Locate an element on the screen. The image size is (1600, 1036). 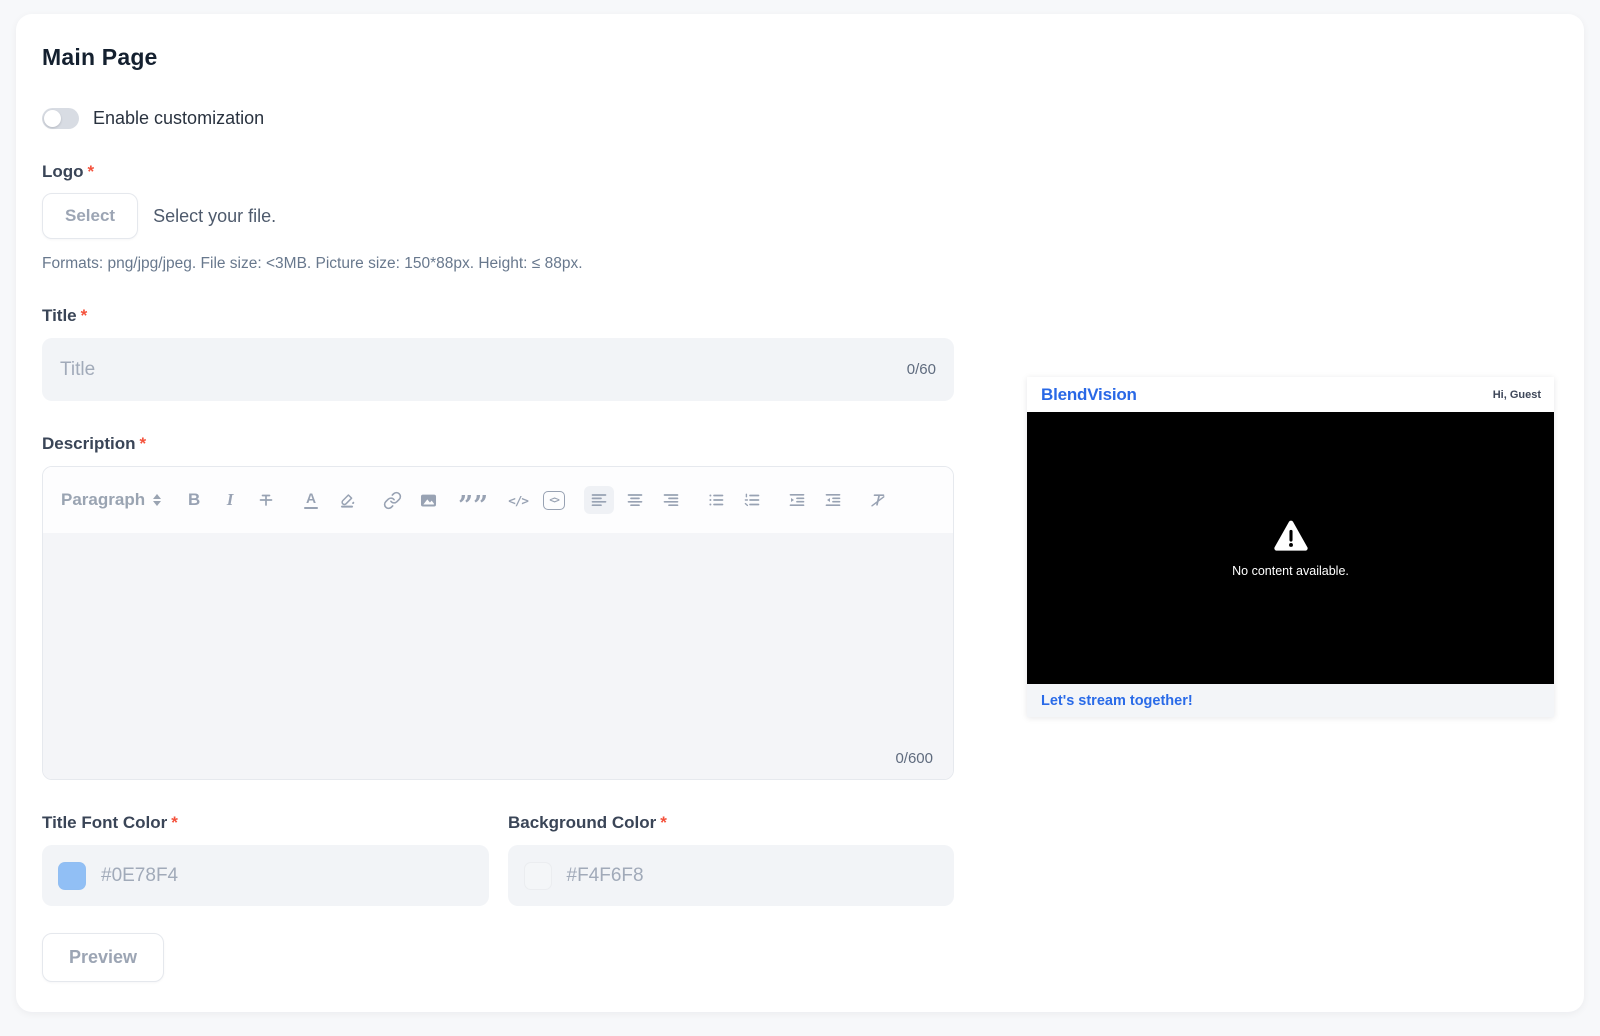
ordered-list-button is located at coordinates (752, 500).